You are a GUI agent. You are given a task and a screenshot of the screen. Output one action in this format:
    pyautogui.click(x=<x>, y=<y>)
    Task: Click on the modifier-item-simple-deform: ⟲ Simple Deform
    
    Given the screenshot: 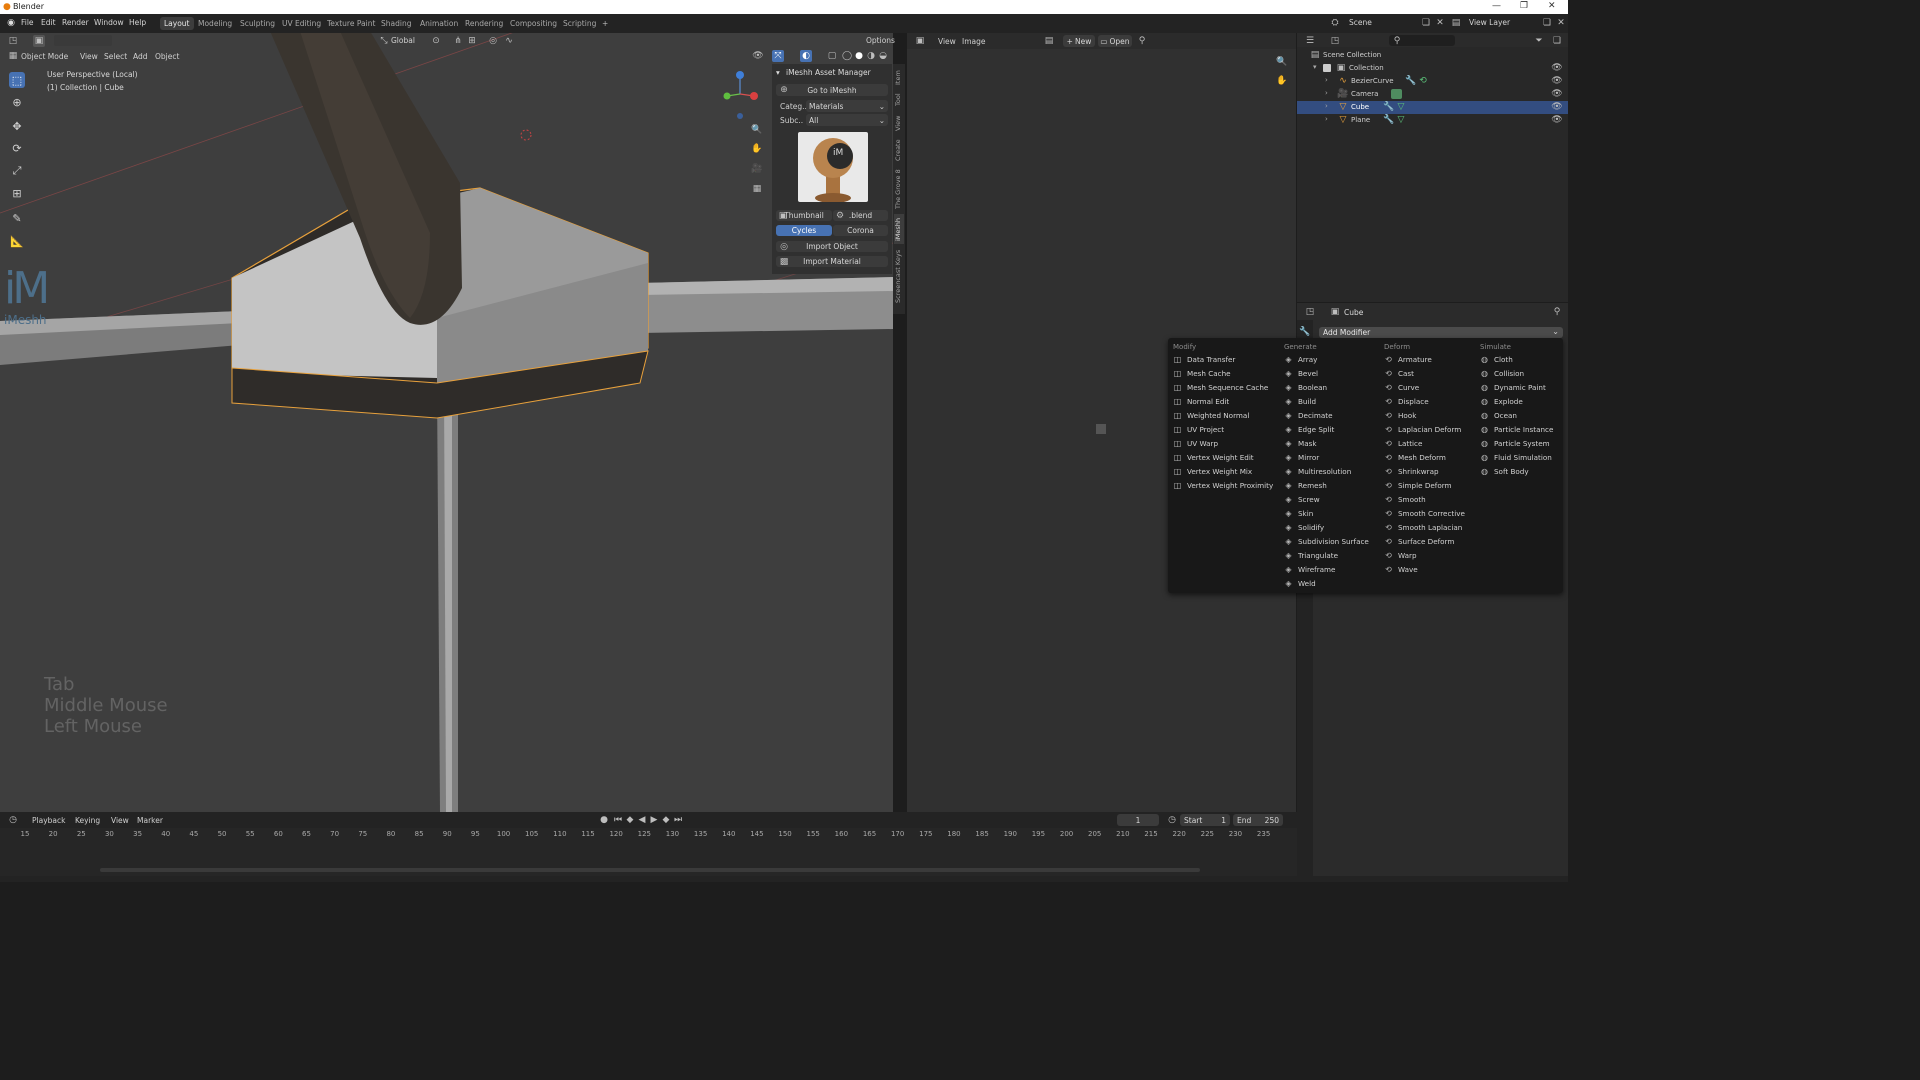 What is the action you would take?
    pyautogui.click(x=1417, y=485)
    